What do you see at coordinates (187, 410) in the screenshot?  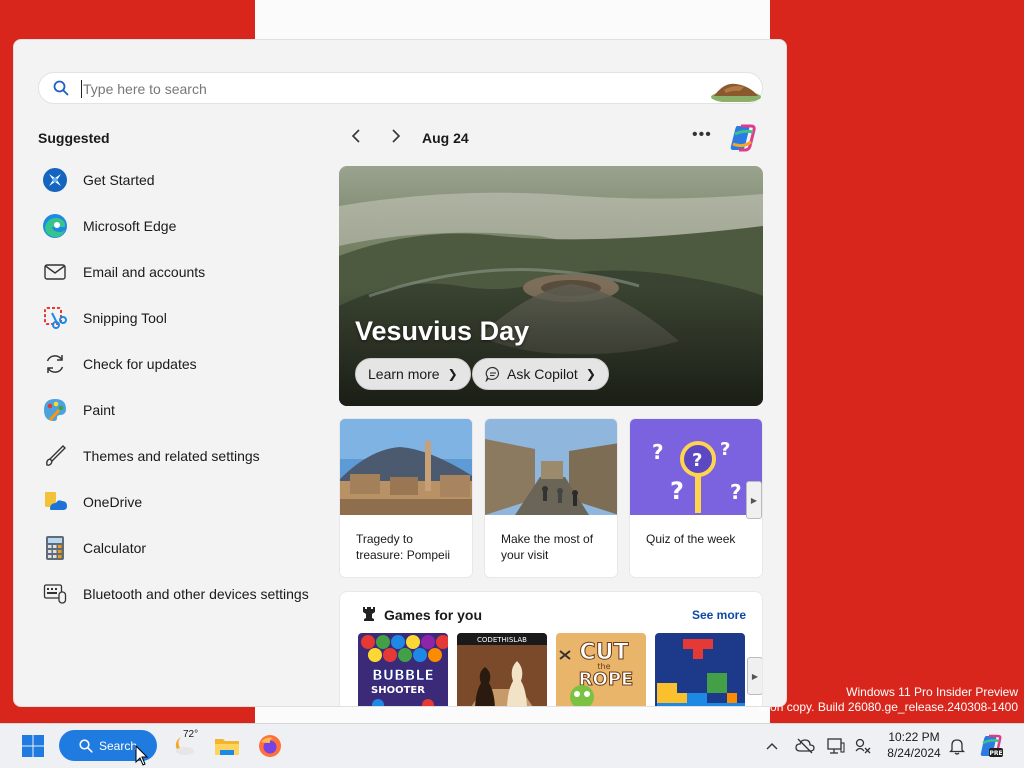 I see `suggested-item-paint: Paint` at bounding box center [187, 410].